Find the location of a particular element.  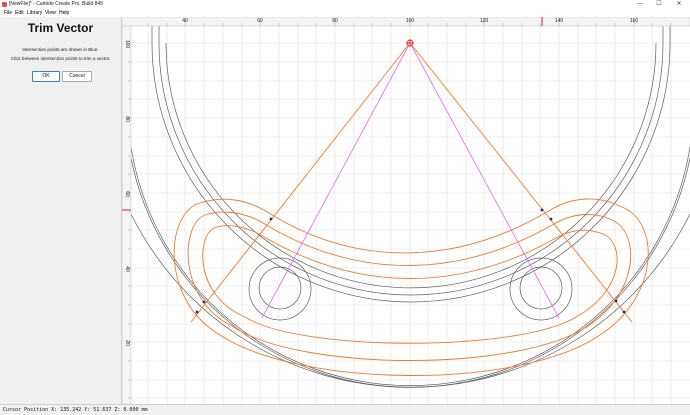

menu-edit: Edit is located at coordinates (19, 13).